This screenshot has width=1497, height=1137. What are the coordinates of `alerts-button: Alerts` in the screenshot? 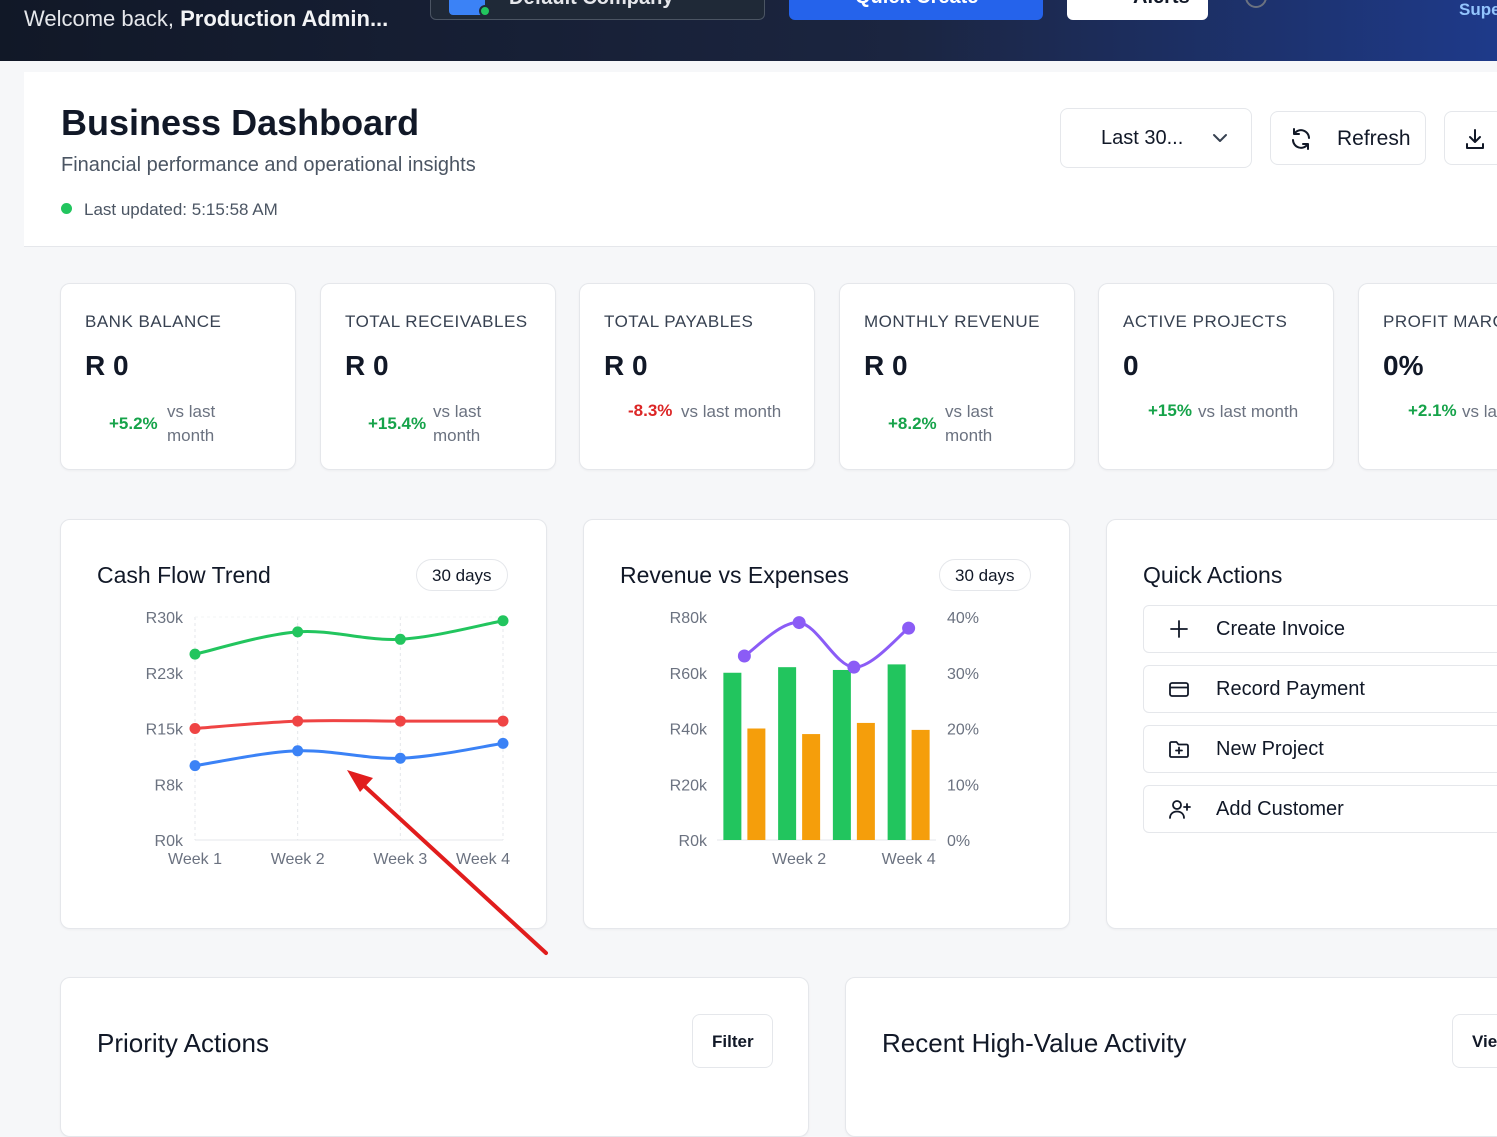 It's located at (1137, 10).